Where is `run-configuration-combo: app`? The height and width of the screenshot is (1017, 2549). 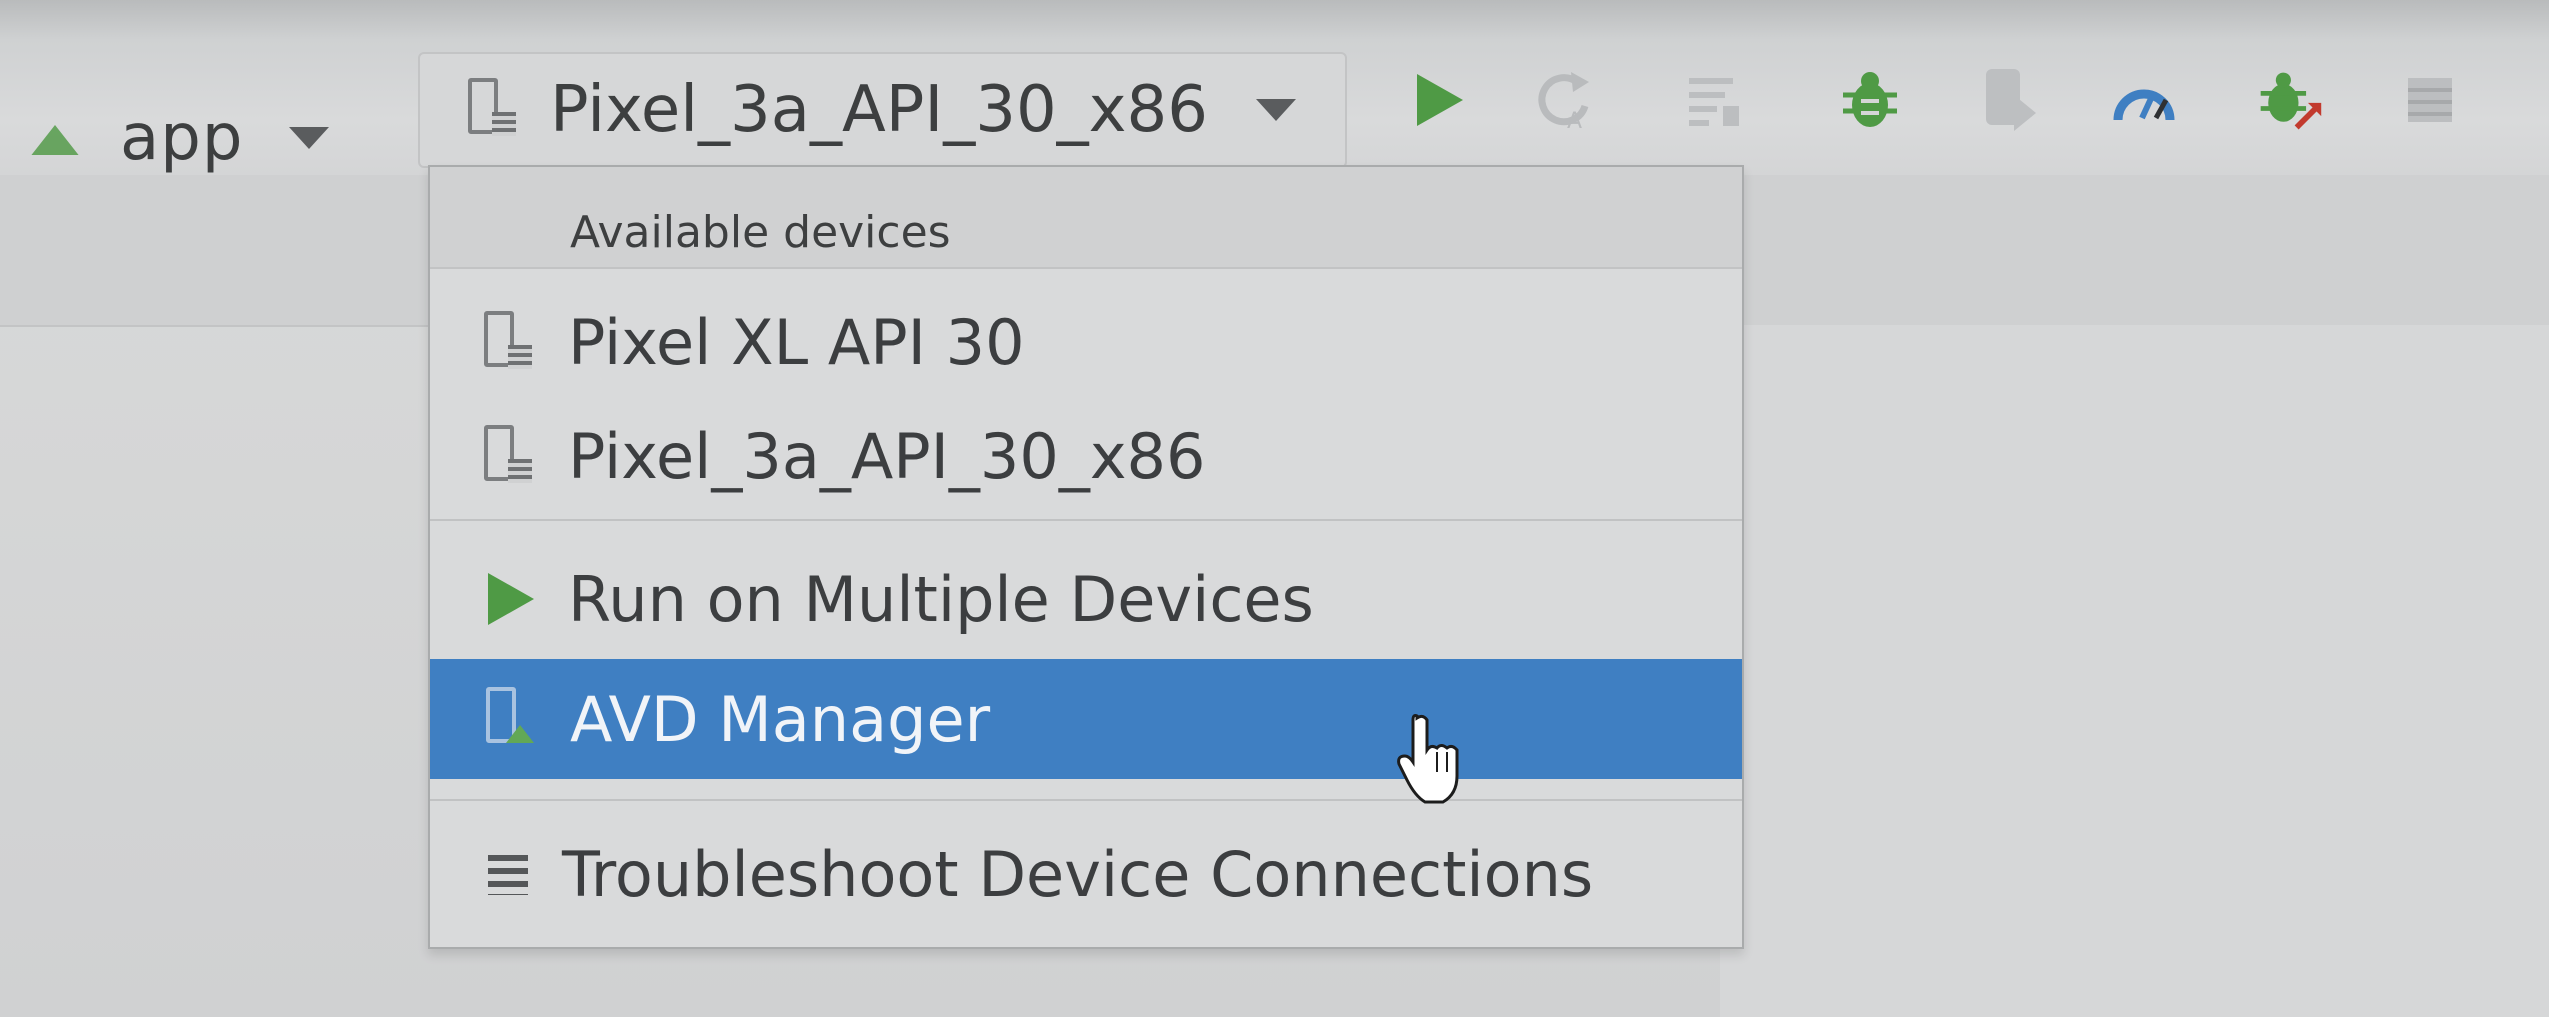
run-configuration-combo: app is located at coordinates (182, 138).